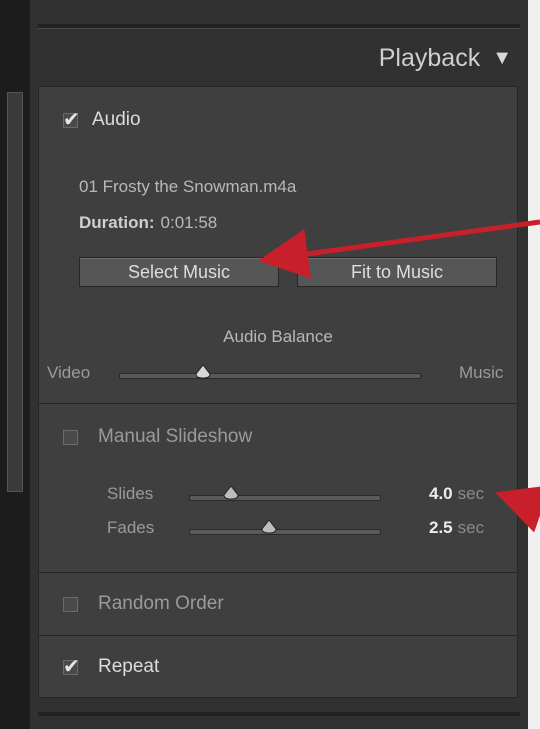  What do you see at coordinates (517, 509) in the screenshot?
I see `annotation-arrow-slides` at bounding box center [517, 509].